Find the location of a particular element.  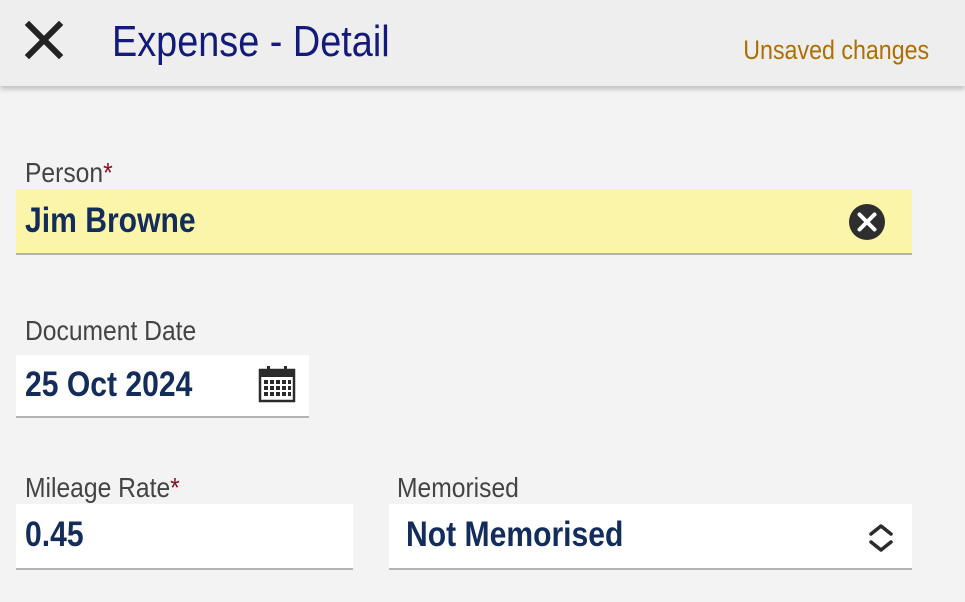

page-title: Expense - Detail is located at coordinates (251, 41).